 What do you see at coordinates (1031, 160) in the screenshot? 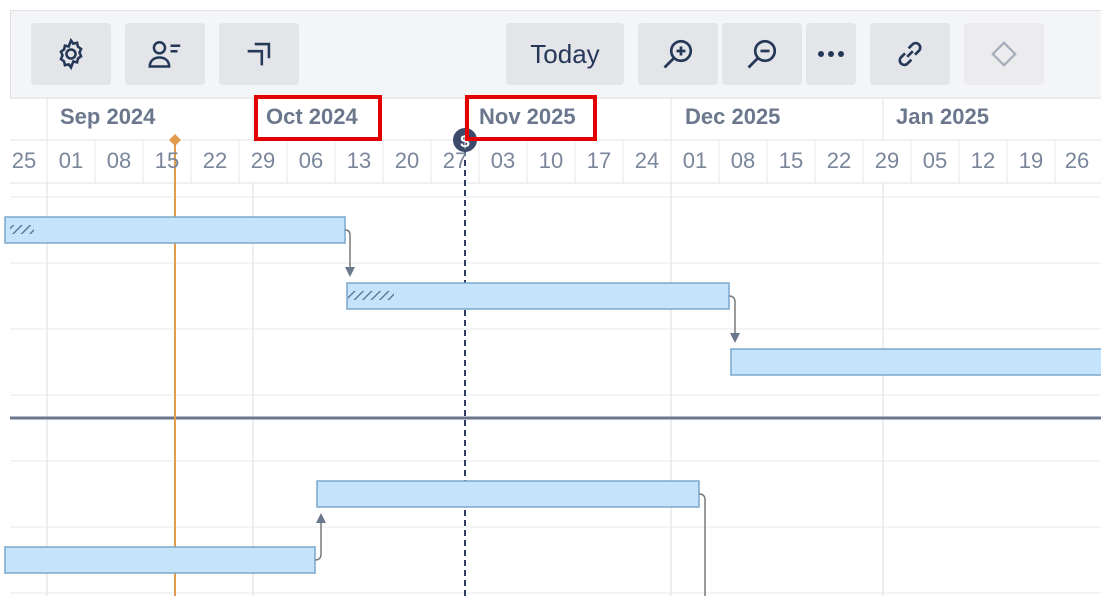
I see `day-label: 19` at bounding box center [1031, 160].